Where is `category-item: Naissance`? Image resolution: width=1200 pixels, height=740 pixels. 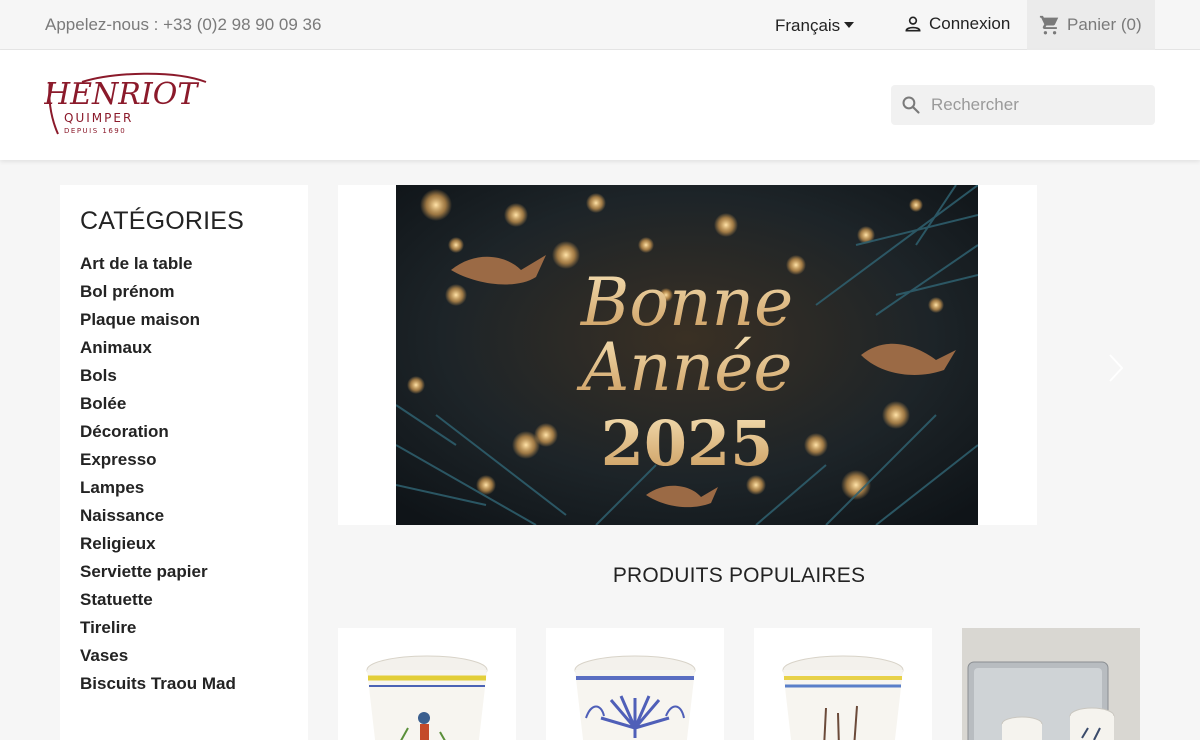
category-item: Naissance is located at coordinates (184, 516).